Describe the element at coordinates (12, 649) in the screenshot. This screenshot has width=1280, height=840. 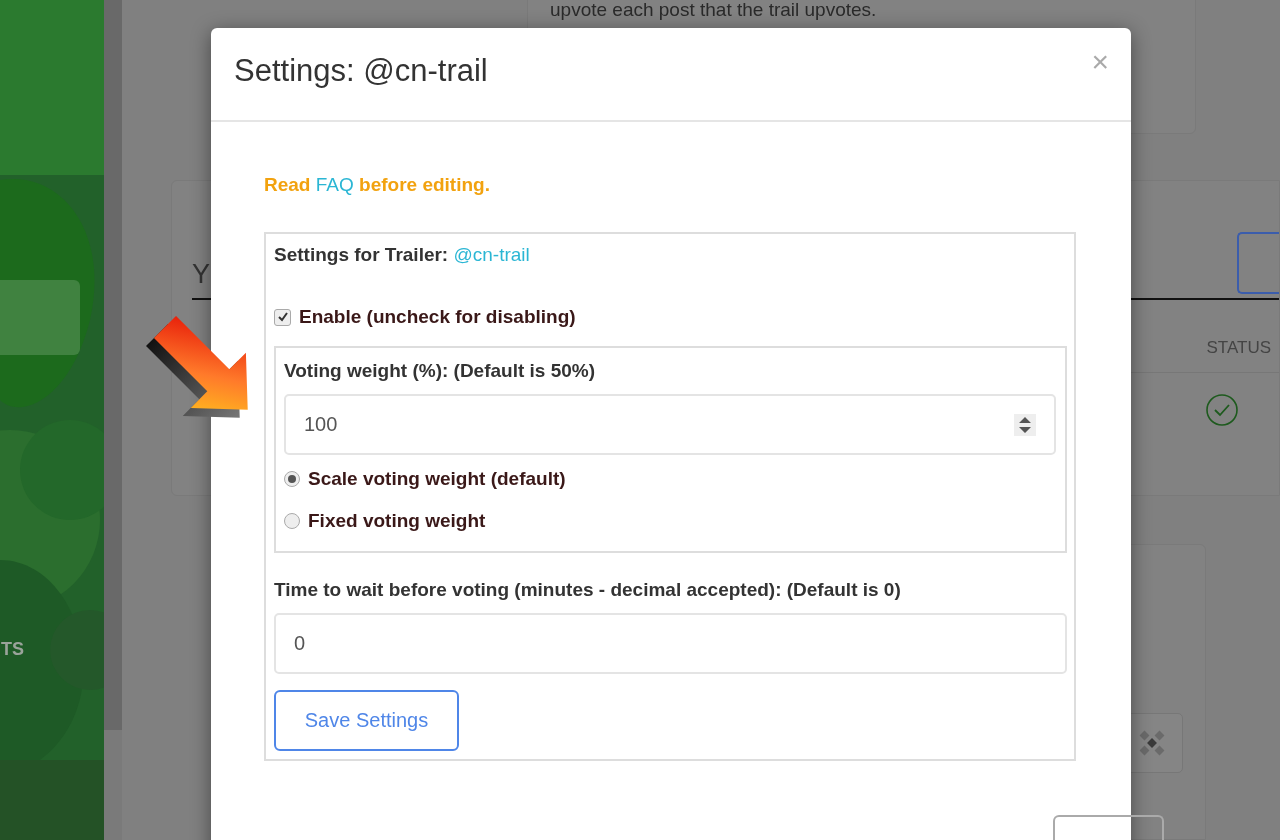
I see `sidebar-label: TS` at that location.